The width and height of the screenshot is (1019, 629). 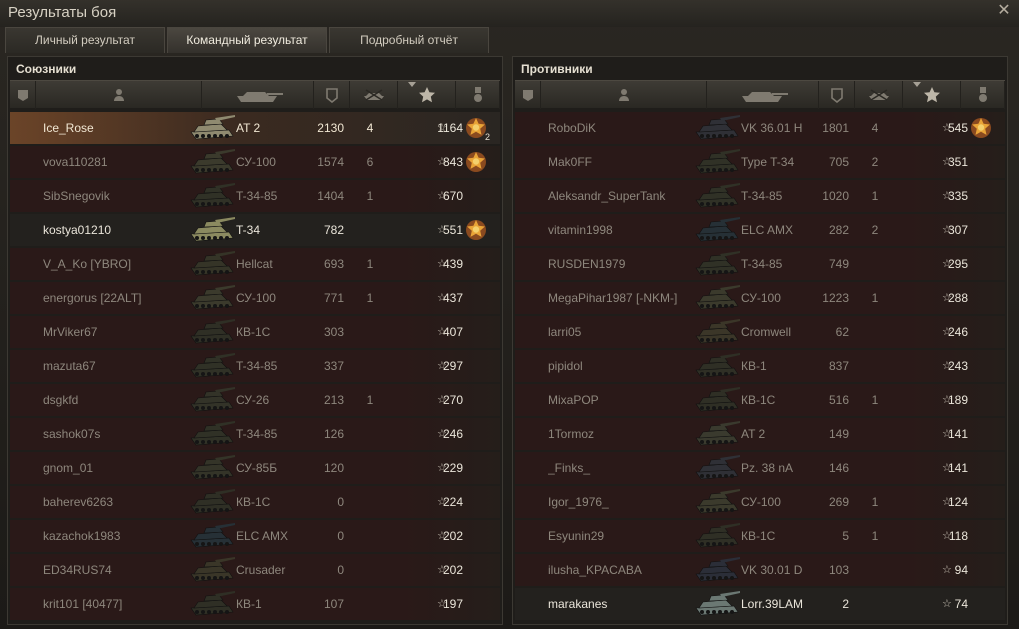 I want to click on experience-value: 407, so click(x=452, y=332).